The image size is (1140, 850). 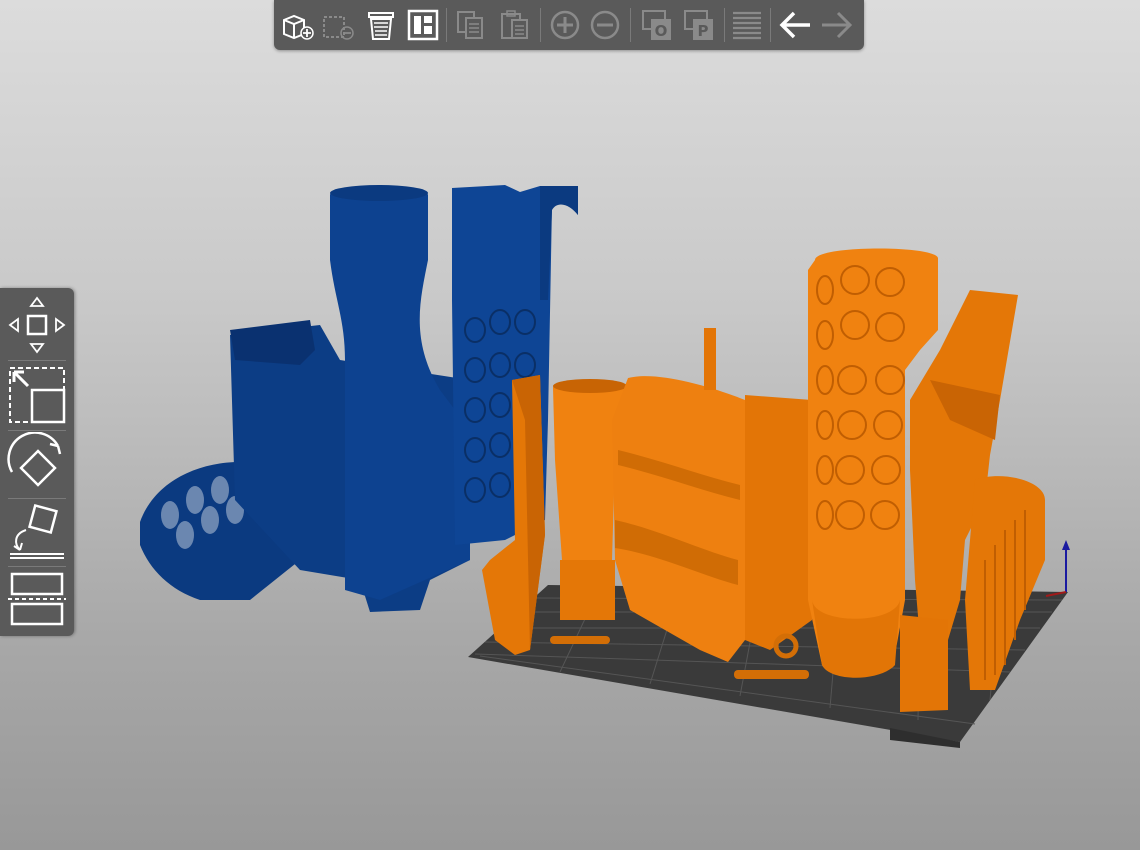 I want to click on place-on-face-icon, so click(x=37, y=531).